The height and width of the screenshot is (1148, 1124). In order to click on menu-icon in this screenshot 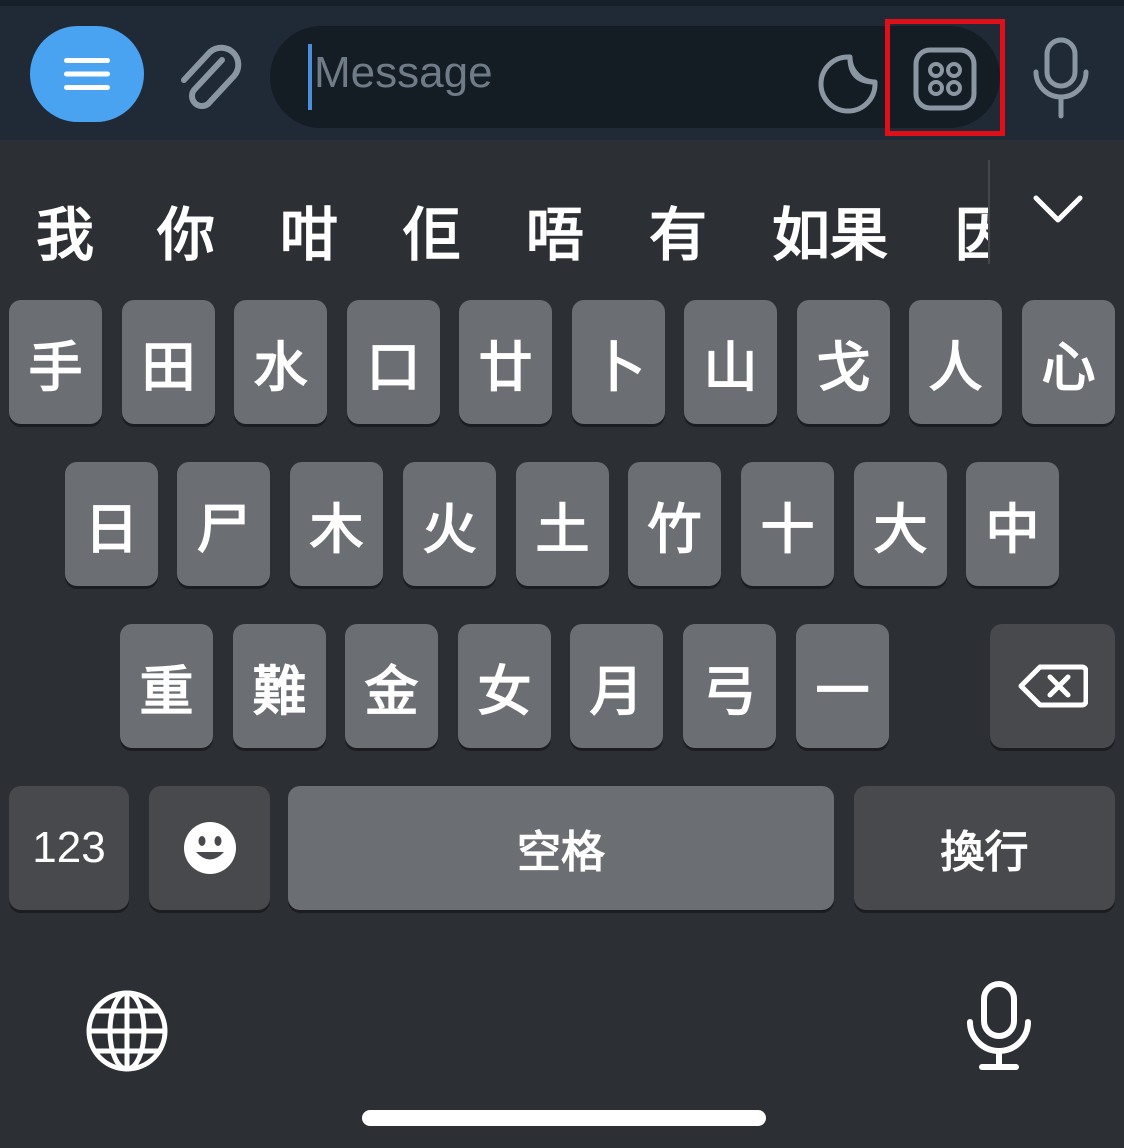, I will do `click(87, 74)`.